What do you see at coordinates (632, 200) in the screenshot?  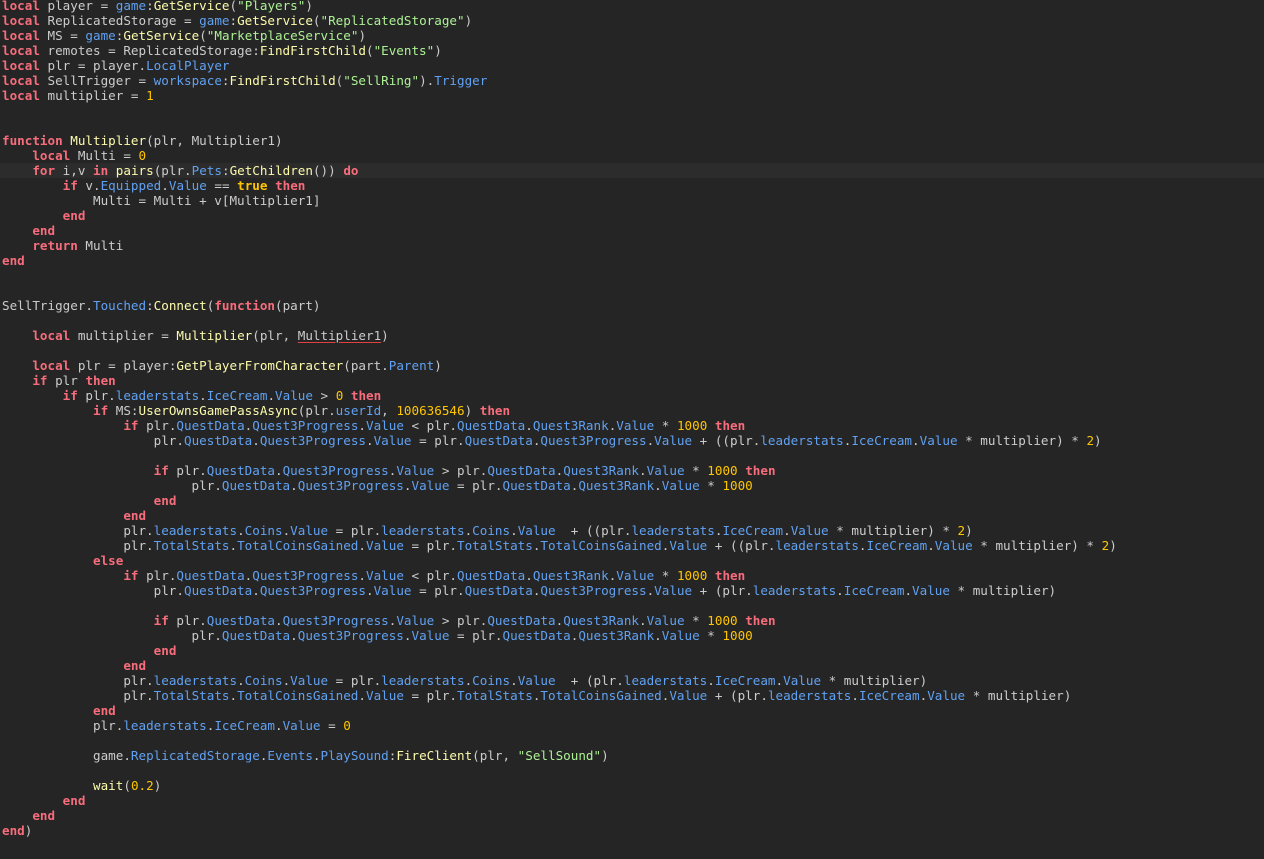 I see `code-line: Multi = Multi + v[Multiplier1]` at bounding box center [632, 200].